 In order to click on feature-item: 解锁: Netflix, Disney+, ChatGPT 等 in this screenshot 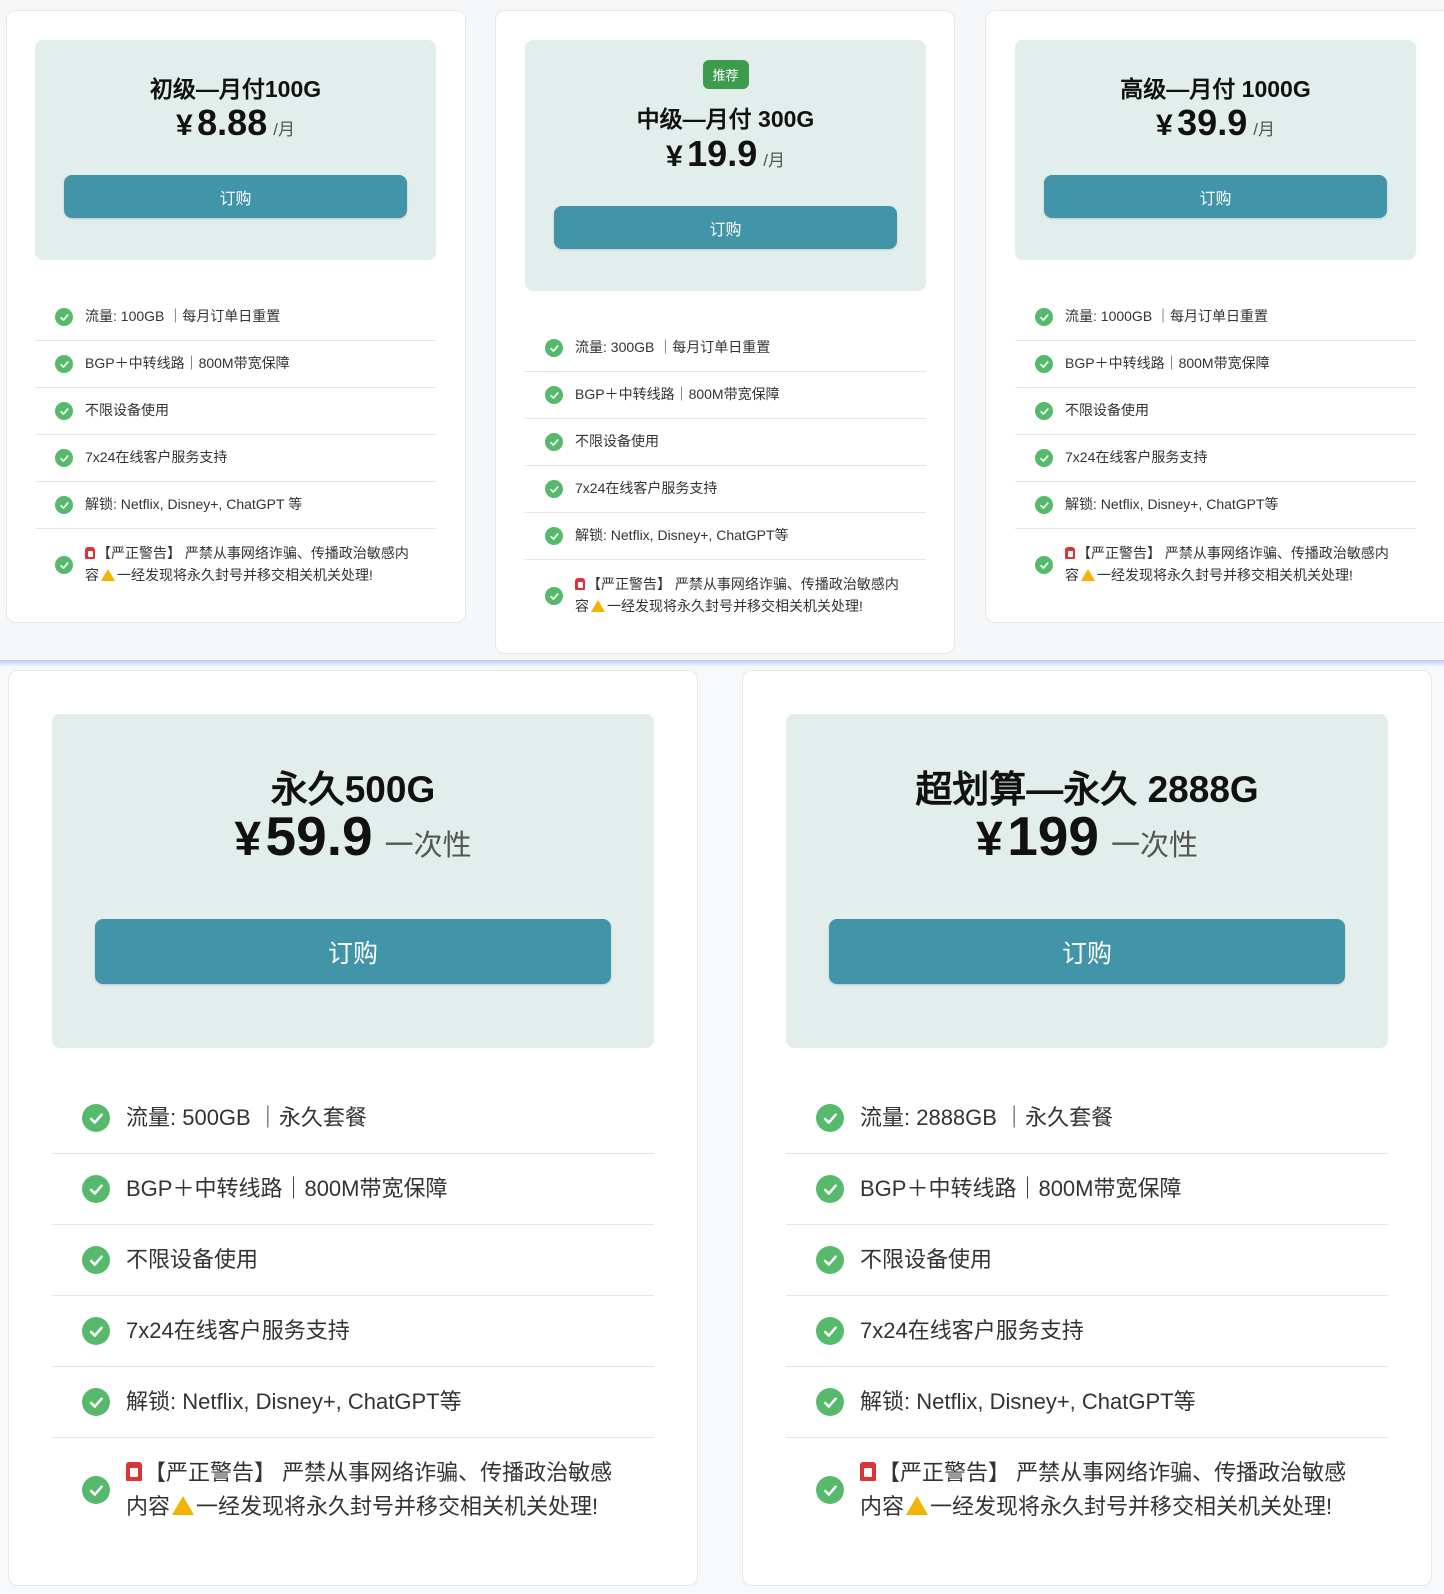, I will do `click(235, 505)`.